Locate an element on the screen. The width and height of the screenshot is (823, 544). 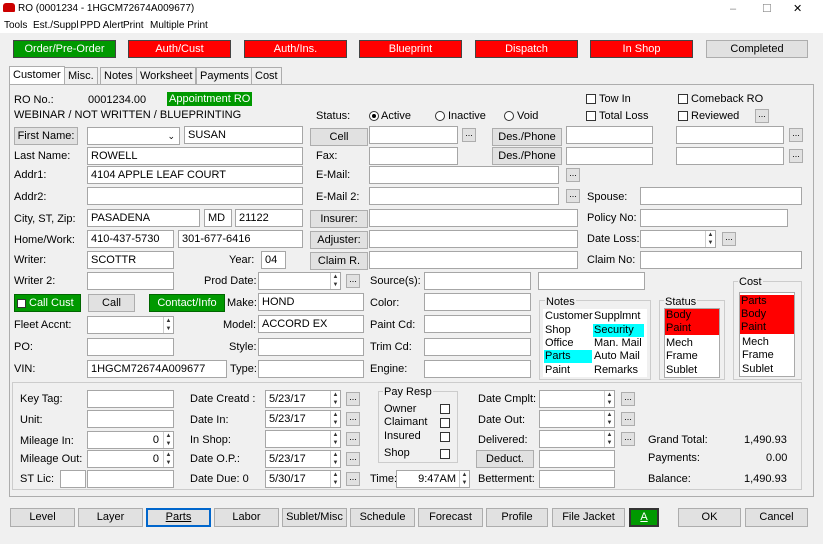
prod-date-input: ▲ ▼ is located at coordinates (299, 281).